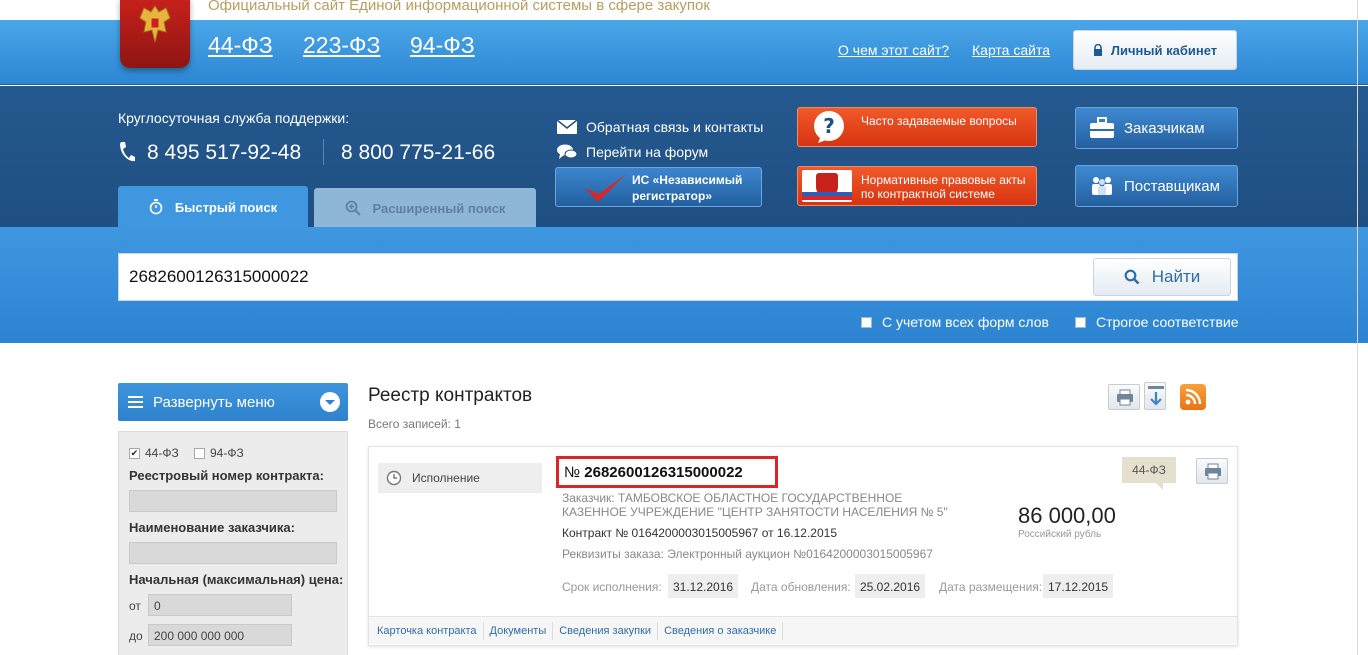  I want to click on price-to-label: до, so click(136, 636).